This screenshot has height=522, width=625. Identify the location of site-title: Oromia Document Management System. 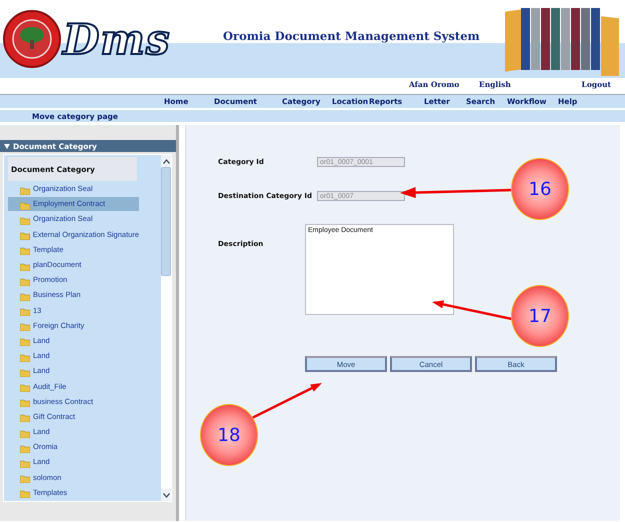
(351, 36).